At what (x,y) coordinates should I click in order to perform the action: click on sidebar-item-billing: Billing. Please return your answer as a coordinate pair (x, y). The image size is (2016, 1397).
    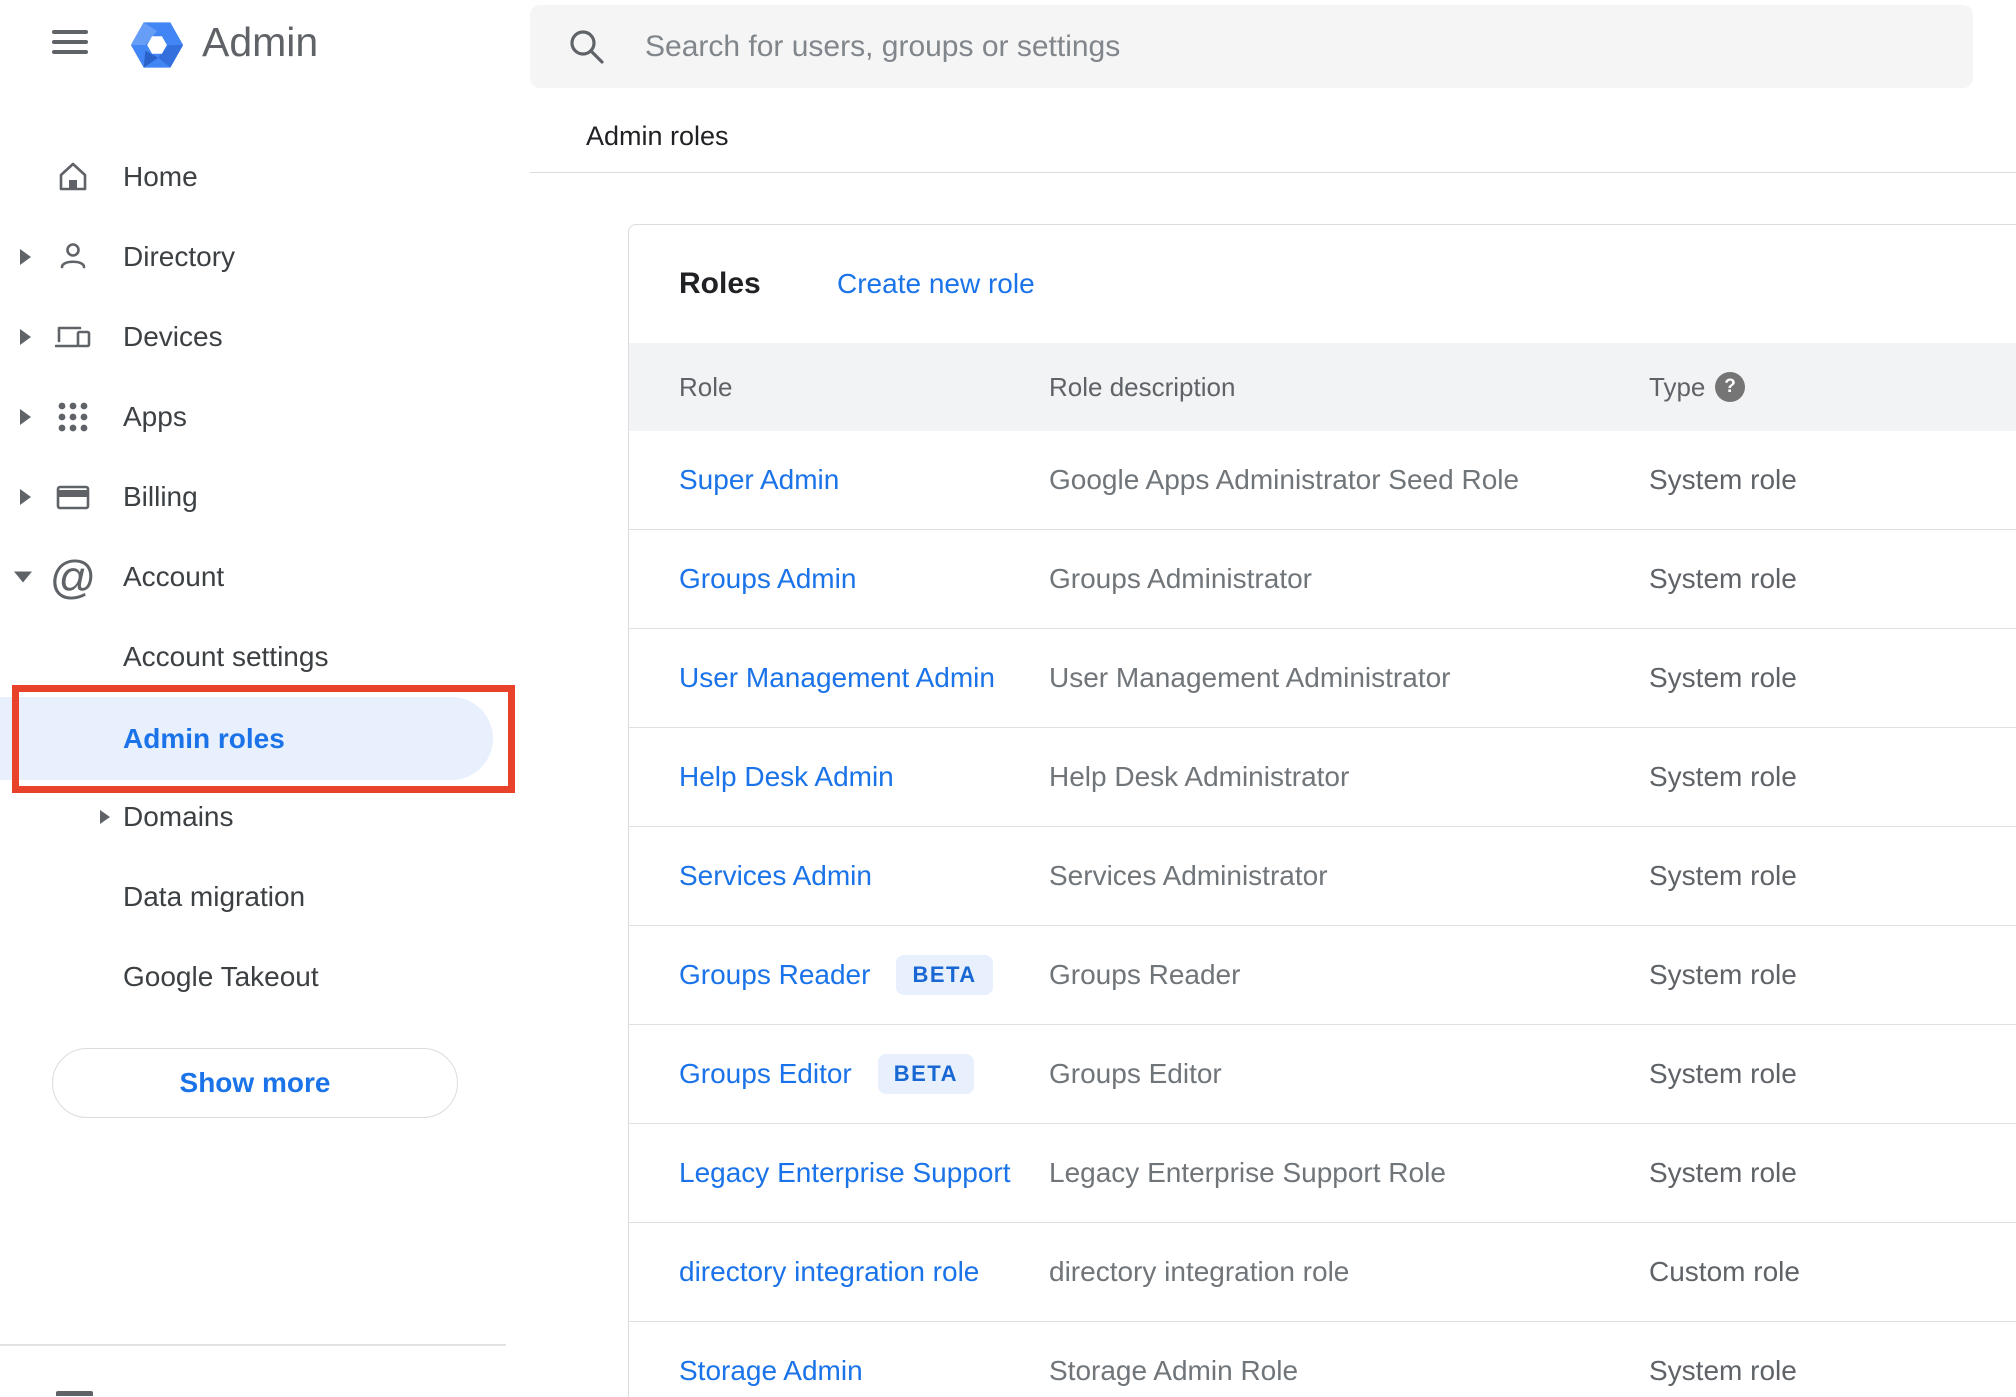
    Looking at the image, I should click on (253, 497).